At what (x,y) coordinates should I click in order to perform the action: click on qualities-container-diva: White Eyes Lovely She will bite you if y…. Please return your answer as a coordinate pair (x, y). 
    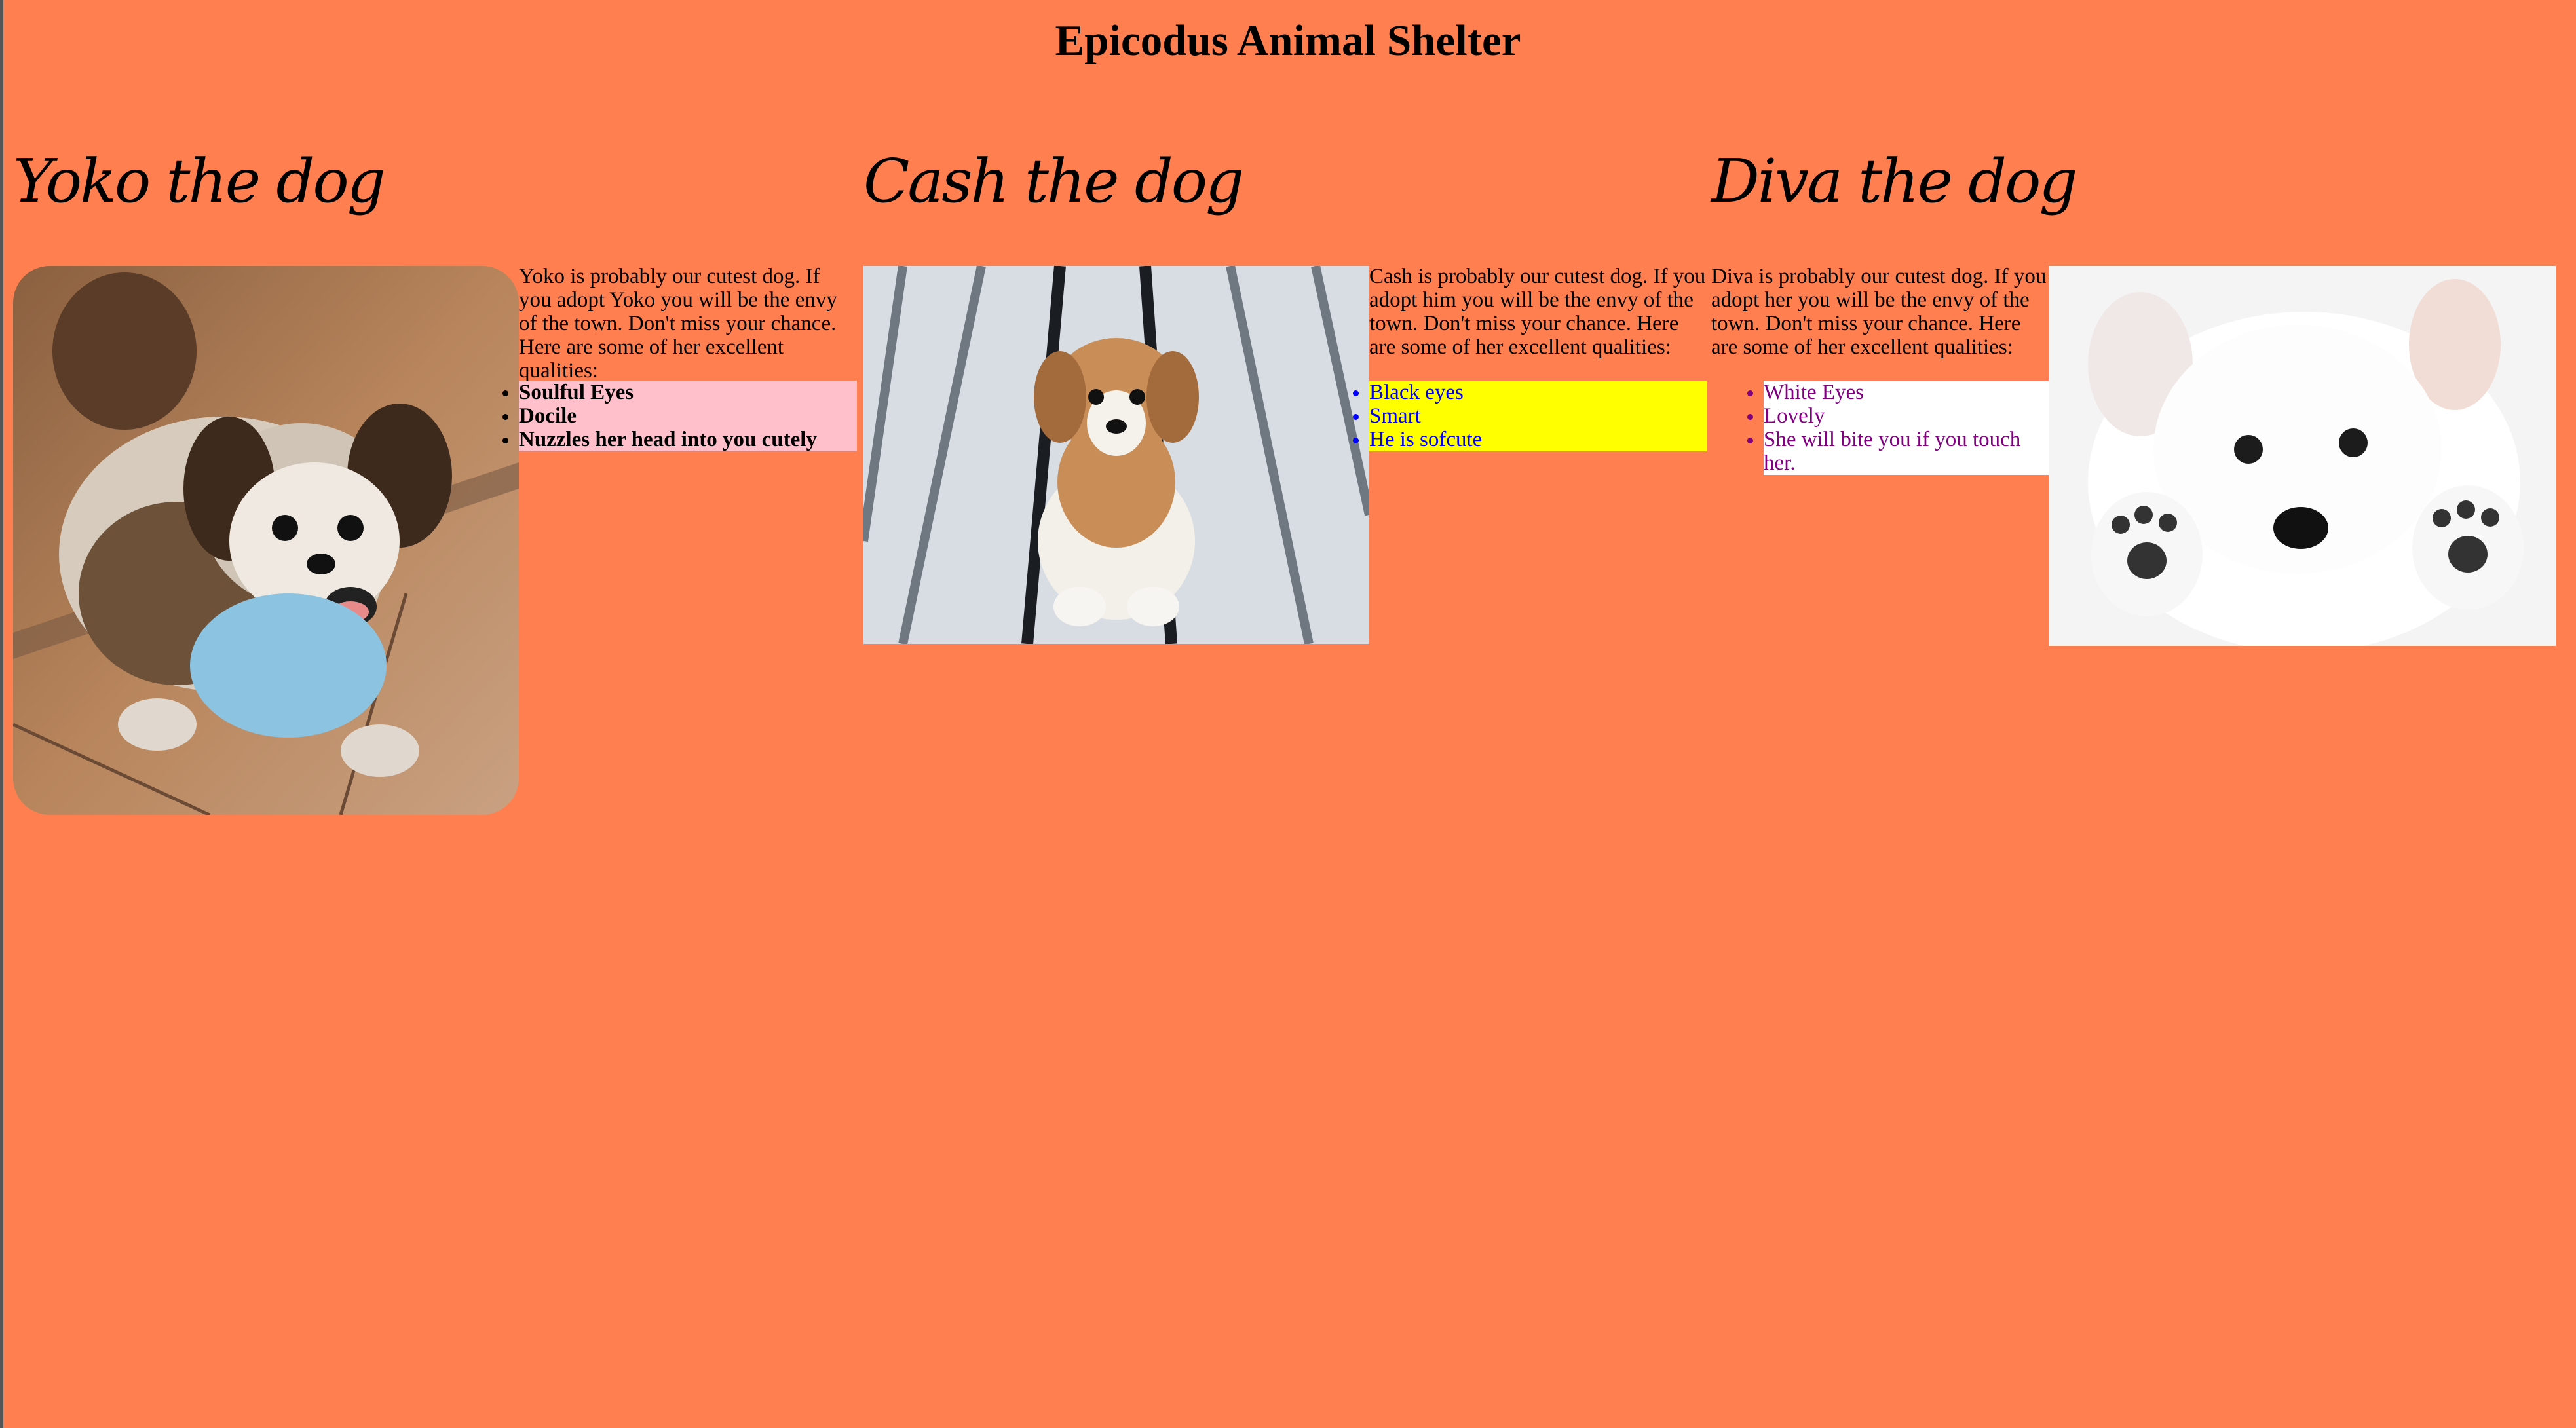
    Looking at the image, I should click on (1880, 428).